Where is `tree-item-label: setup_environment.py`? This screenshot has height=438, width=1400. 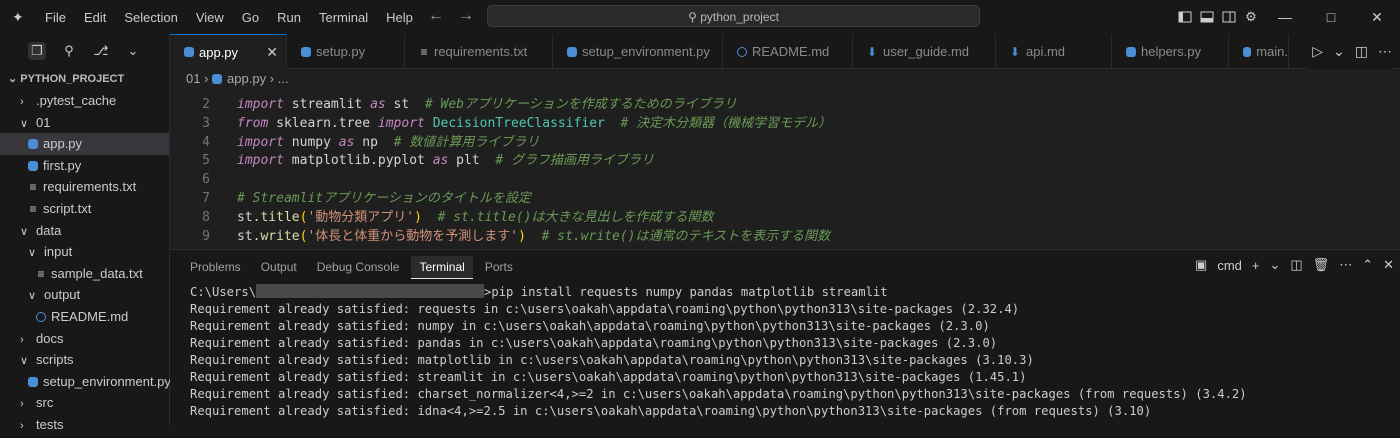
tree-item-label: setup_environment.py is located at coordinates (107, 381).